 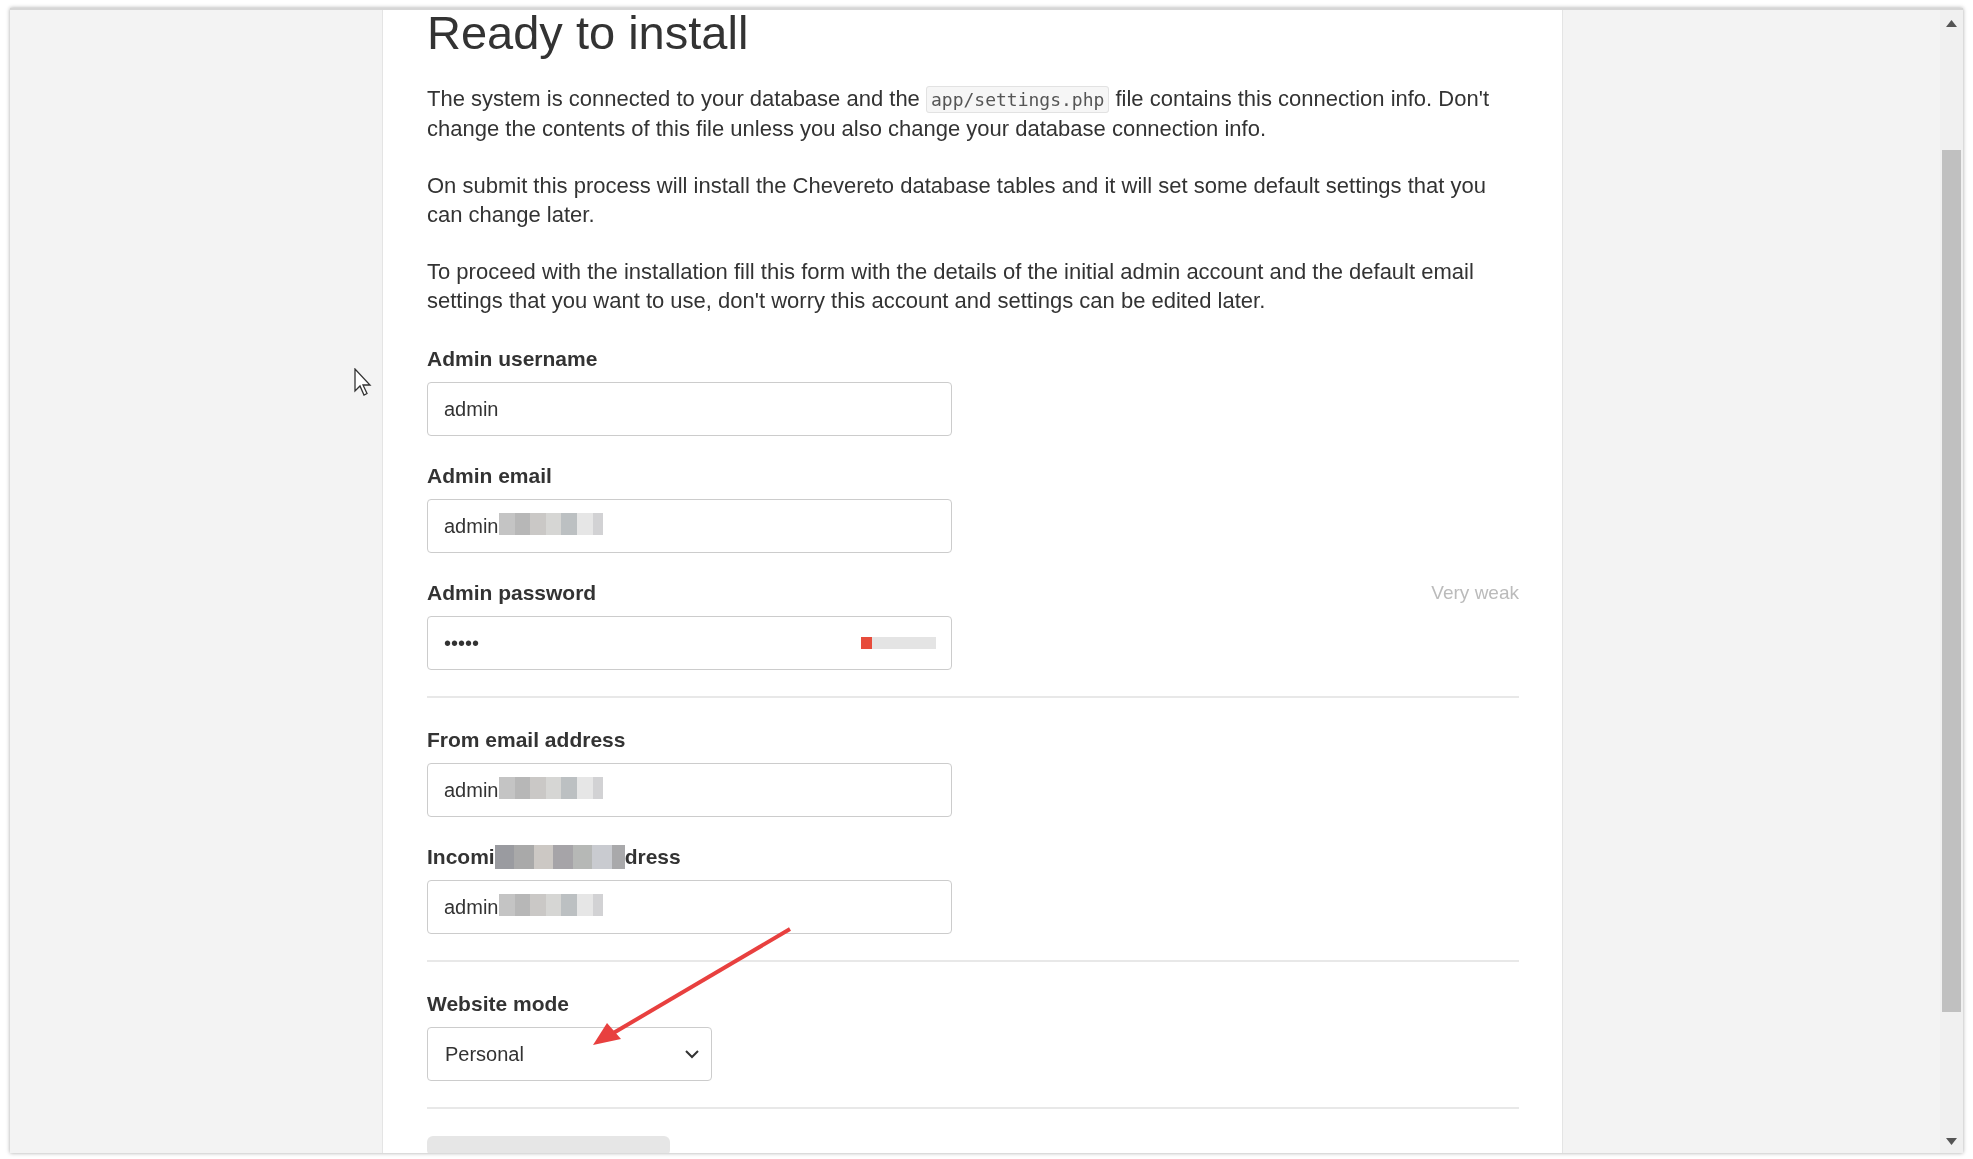 I want to click on paragraph: The system is connected to your database and the app/settings.php file contains this connection info. Don't change the contents of this file unless you also change your database connection info., so click(x=958, y=114).